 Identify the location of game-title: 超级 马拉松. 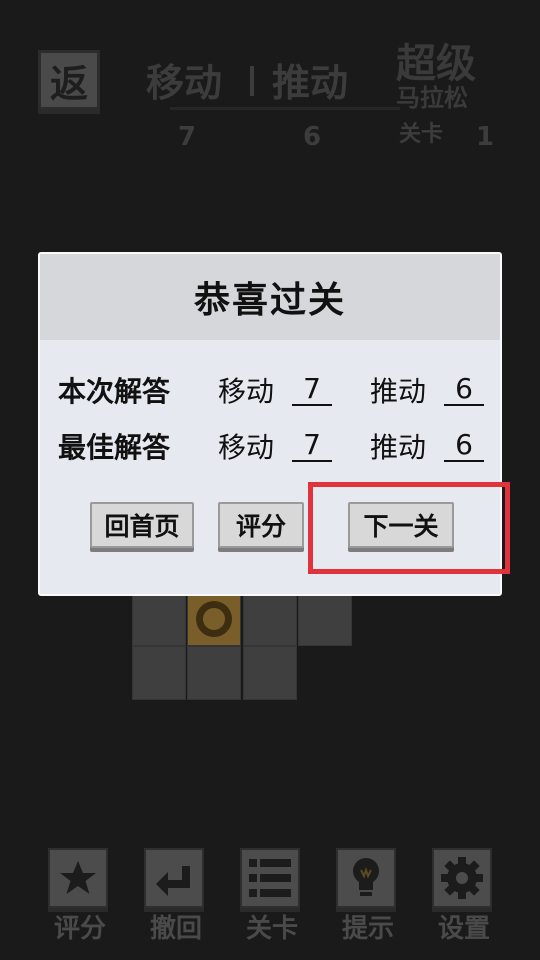
(436, 77).